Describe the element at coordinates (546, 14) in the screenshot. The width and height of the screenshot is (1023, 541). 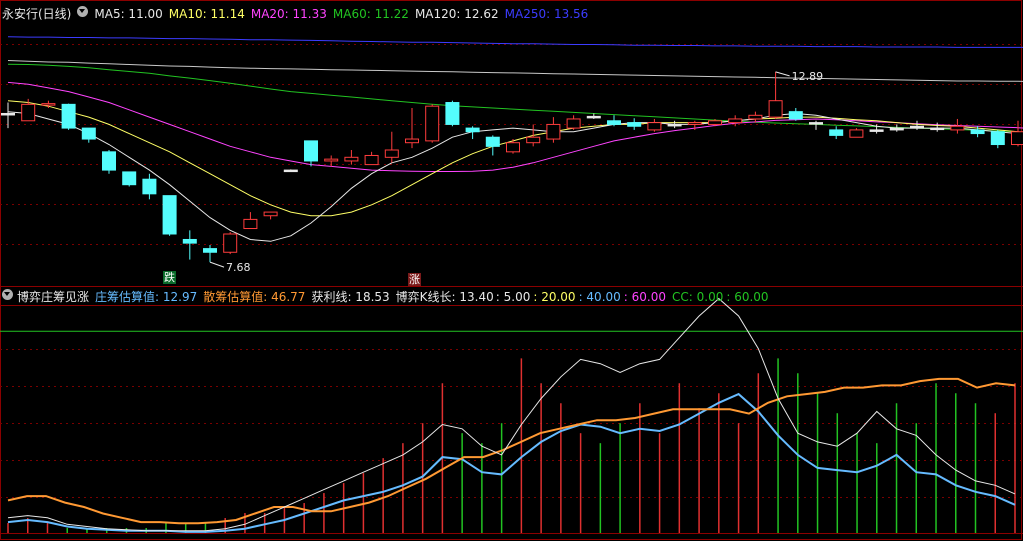
I see `ma250-label: MA250: 13.56` at that location.